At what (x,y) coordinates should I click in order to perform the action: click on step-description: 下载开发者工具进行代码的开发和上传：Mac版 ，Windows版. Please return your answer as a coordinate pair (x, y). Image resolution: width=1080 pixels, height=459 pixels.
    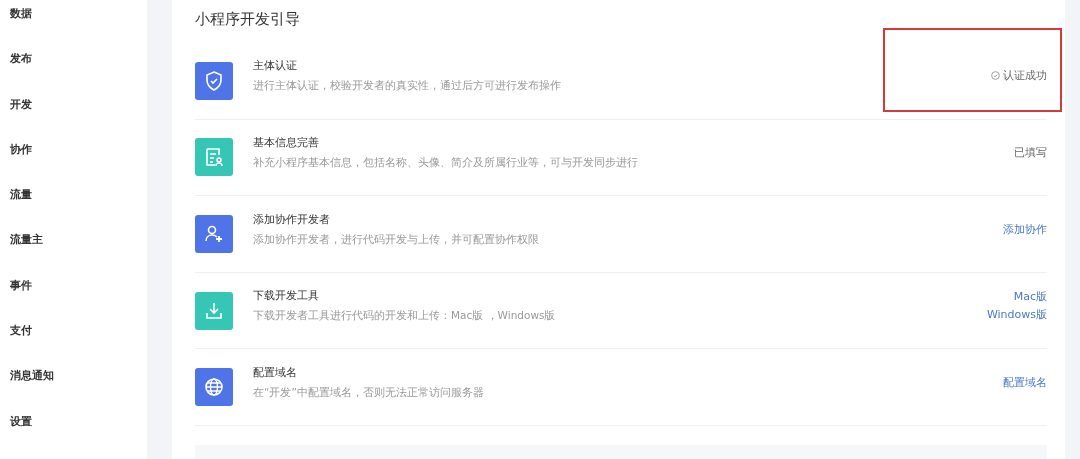
    Looking at the image, I should click on (405, 316).